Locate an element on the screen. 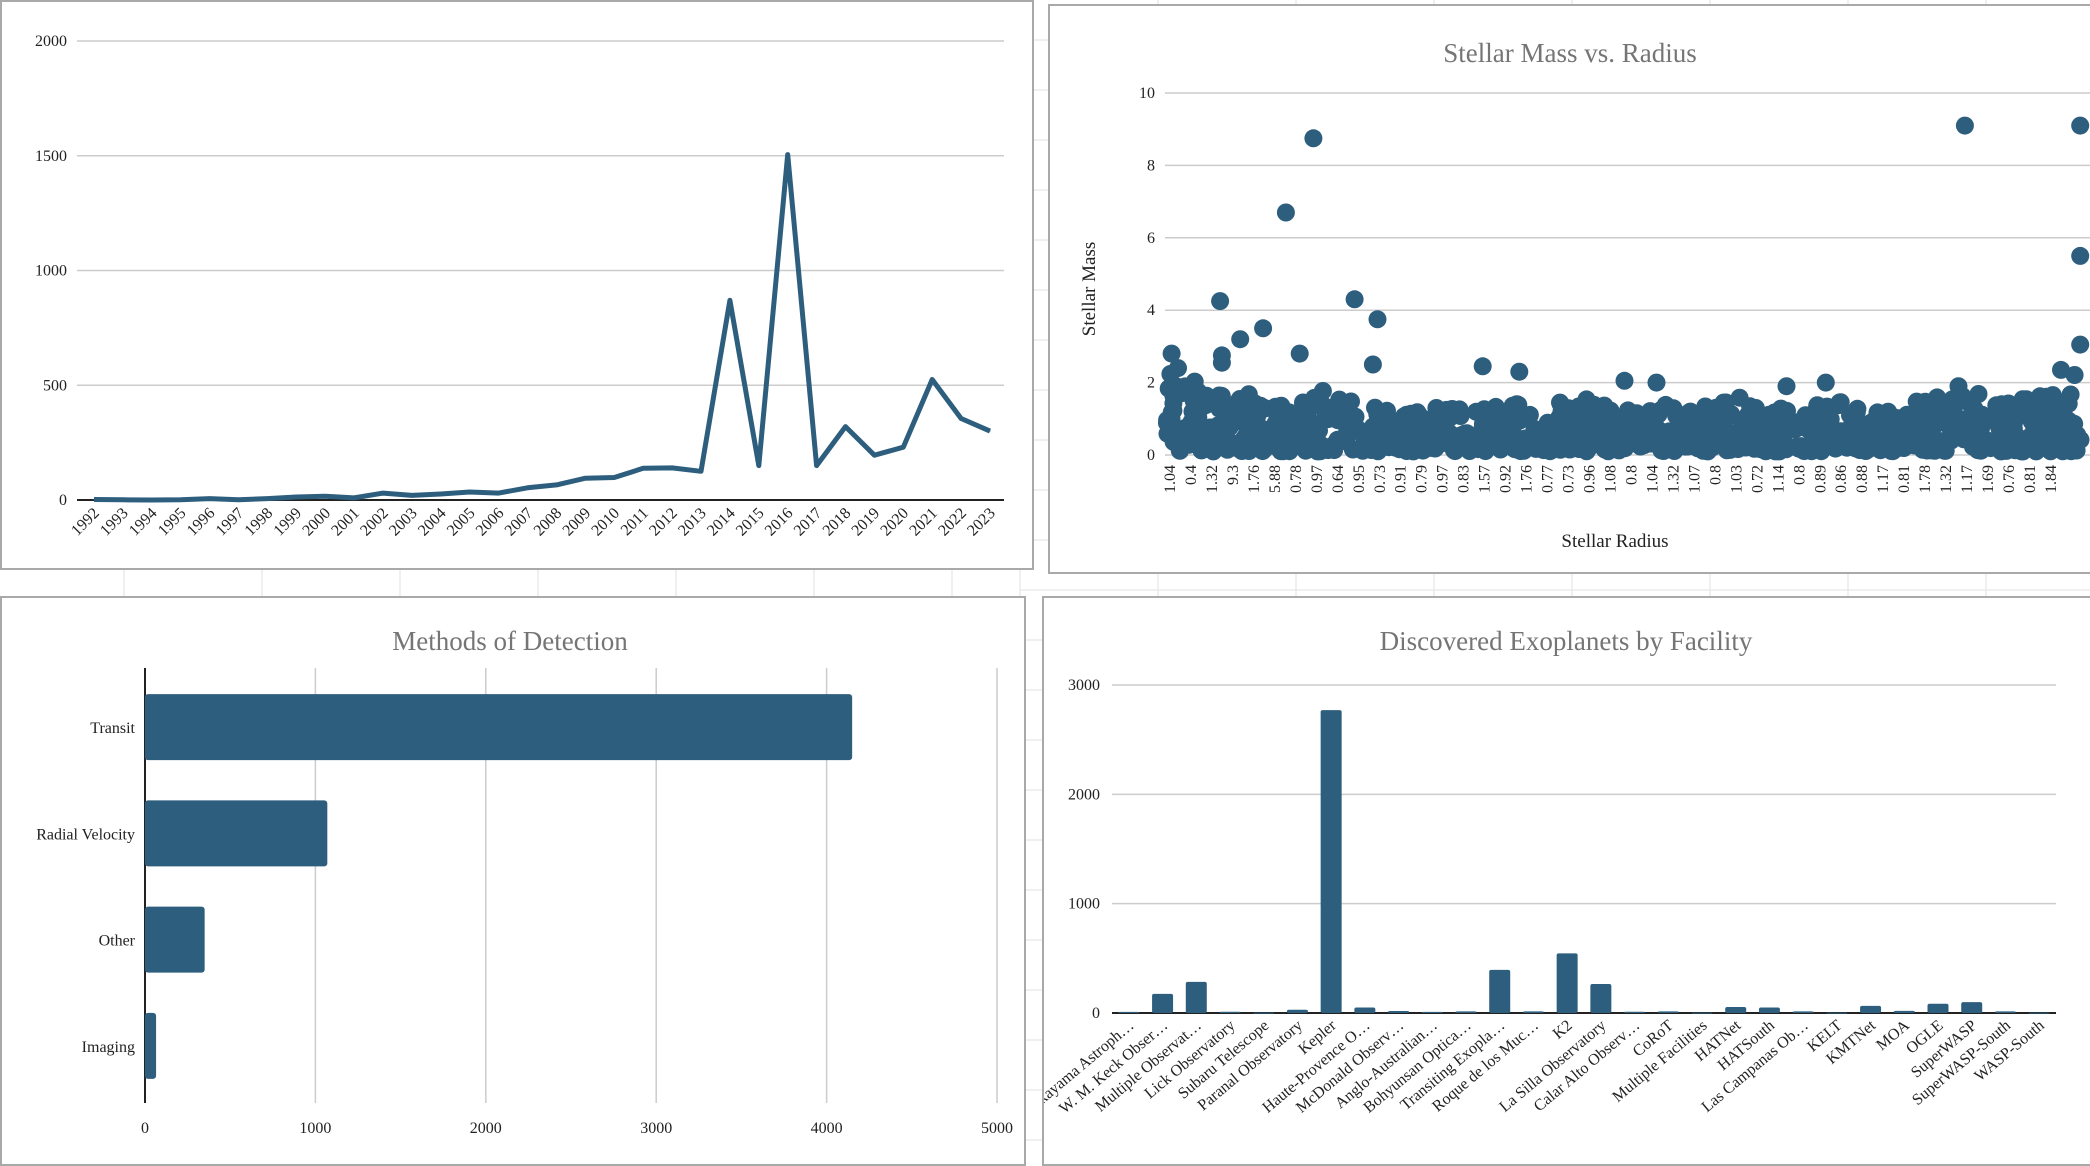 This screenshot has height=1166, width=2090. y-tick-label: 10 is located at coordinates (1147, 93).